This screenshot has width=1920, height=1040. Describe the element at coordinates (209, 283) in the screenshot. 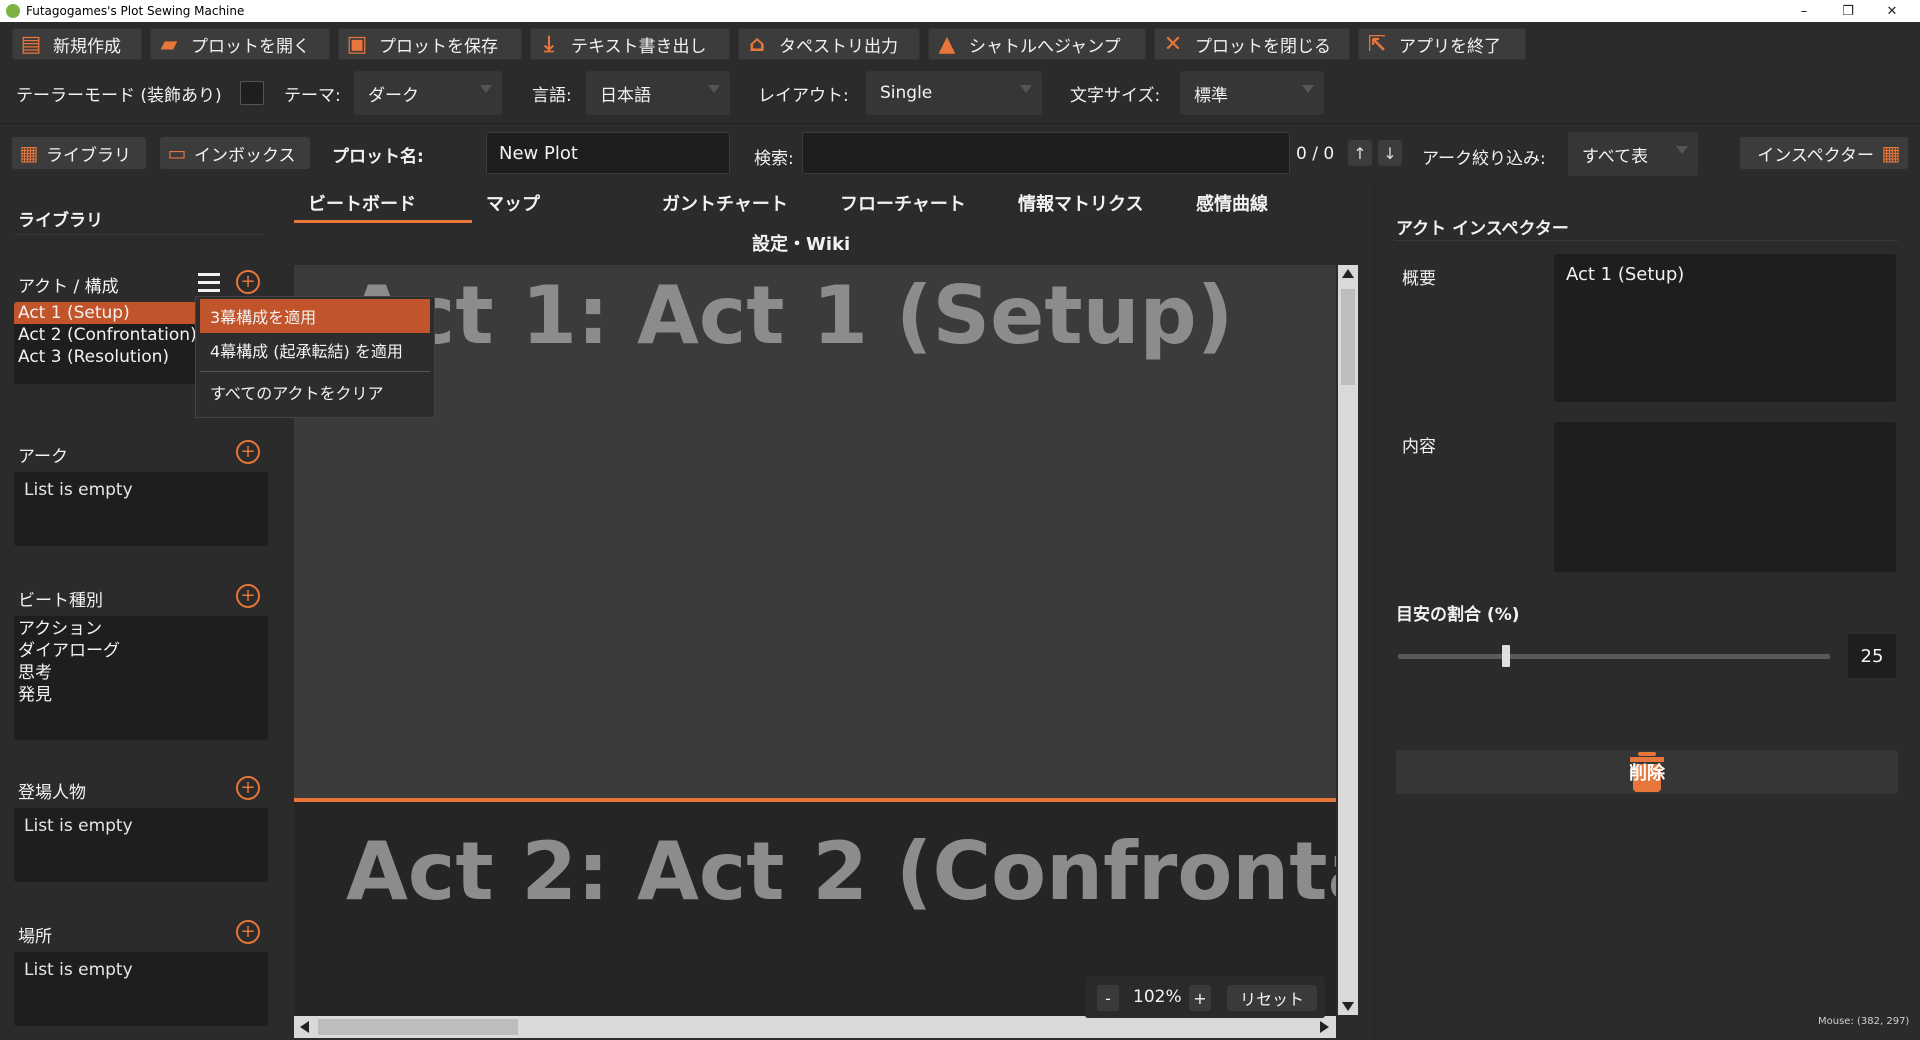

I see `menu-icon` at that location.